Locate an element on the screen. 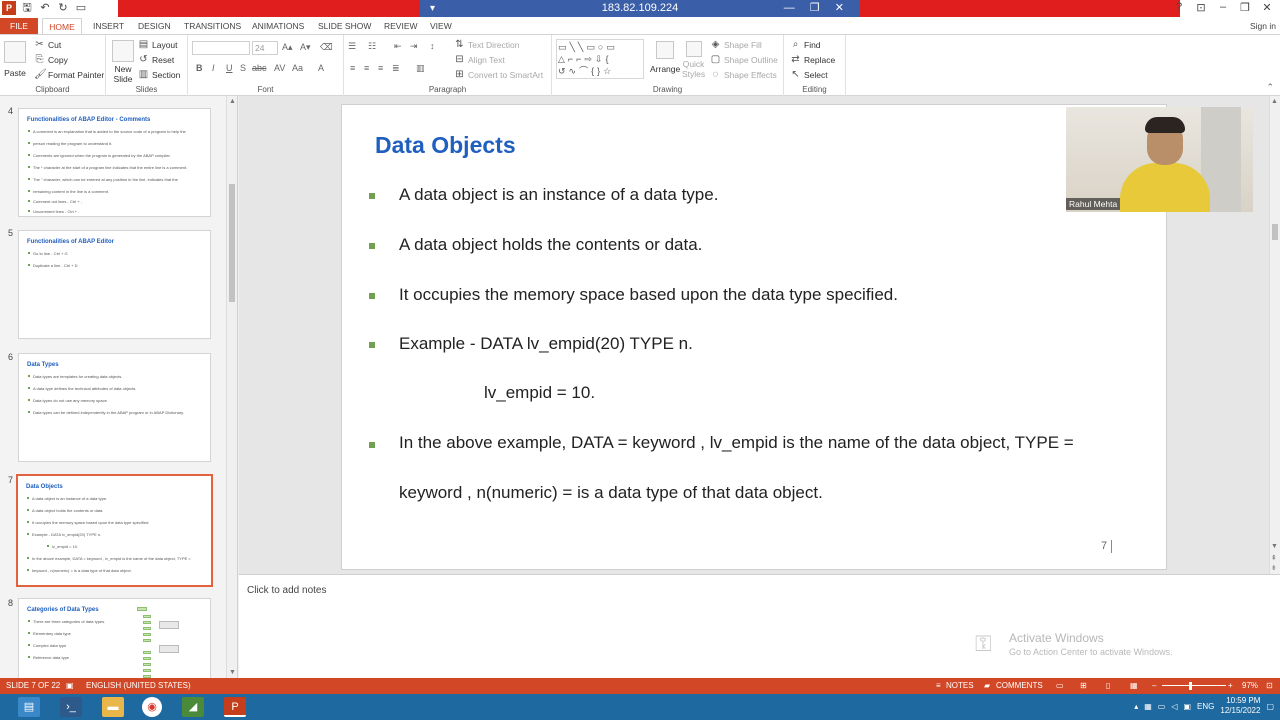  find-button: ⌕ Find is located at coordinates (805, 44).